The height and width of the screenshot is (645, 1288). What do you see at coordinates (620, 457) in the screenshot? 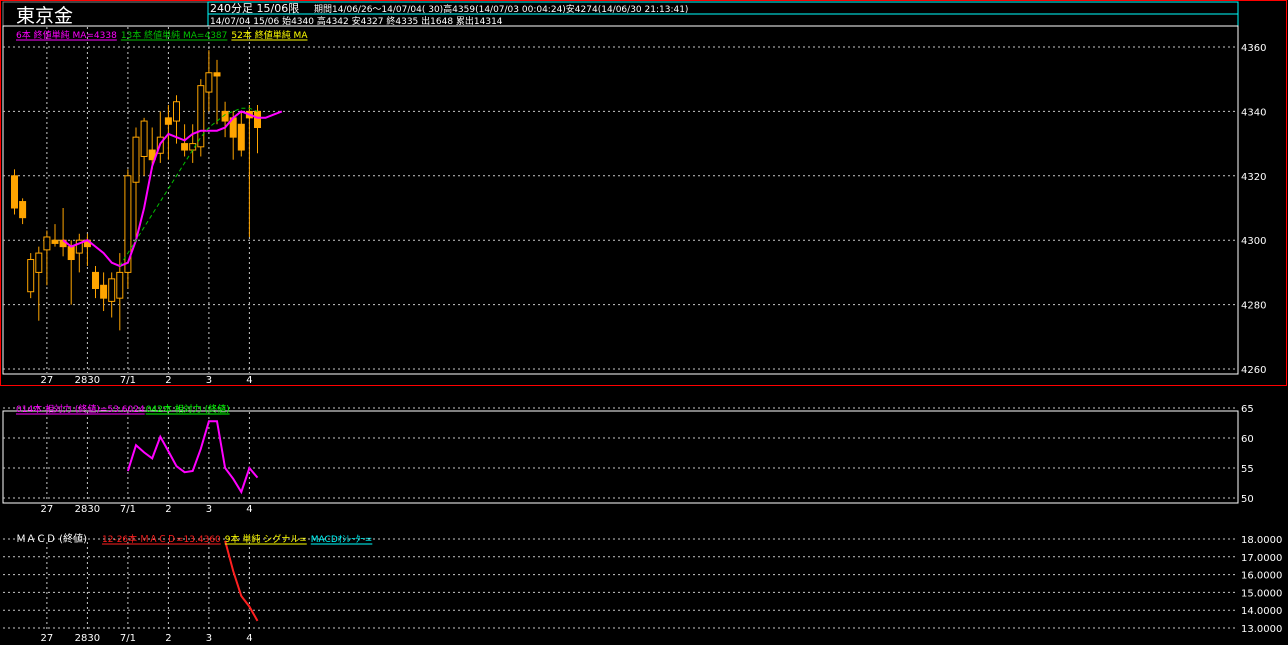
I see `rsi-panel-frame` at bounding box center [620, 457].